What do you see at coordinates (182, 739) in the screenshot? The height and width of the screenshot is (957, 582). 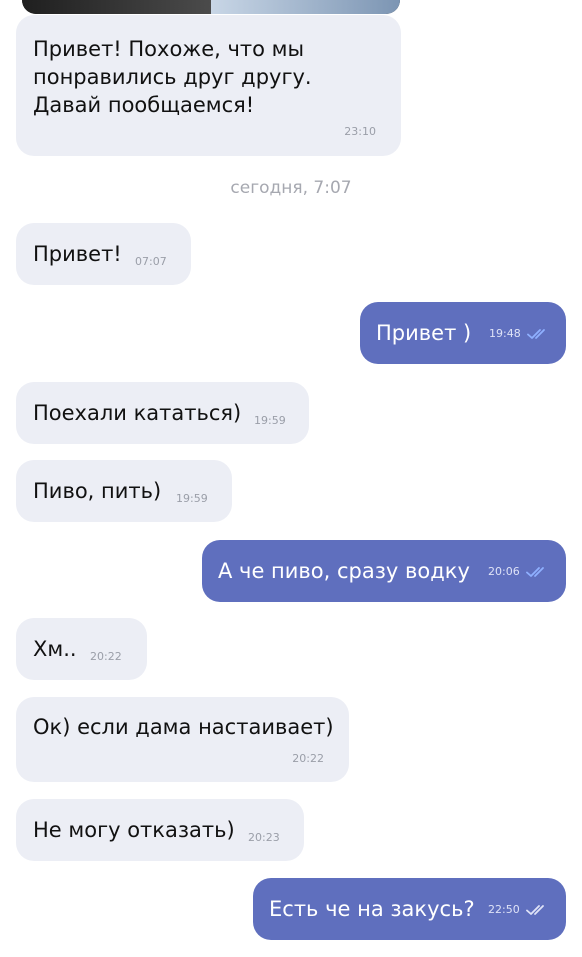 I see `message-incoming: Ок) если дама настаивает) 20:22` at bounding box center [182, 739].